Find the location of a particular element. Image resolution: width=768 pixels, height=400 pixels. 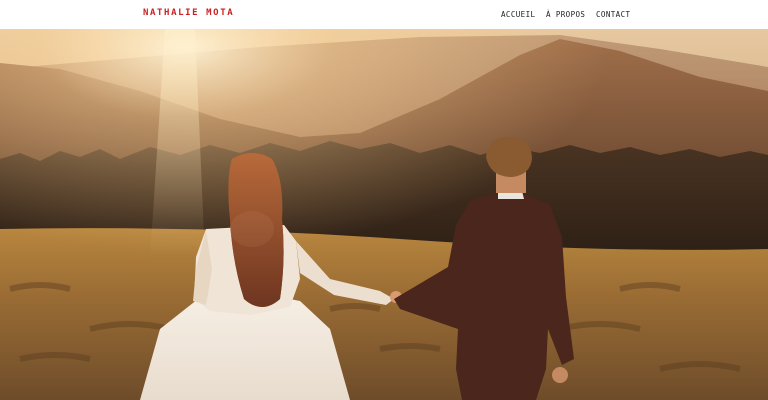

main-nav: ACCUEIL À PROPOS CONTACT is located at coordinates (384, 16).